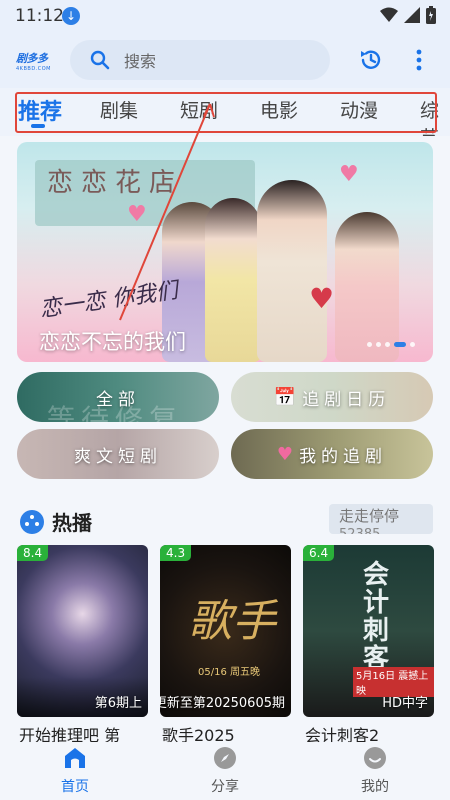 This screenshot has height=800, width=450. I want to click on video-card: 6.4 会计刺客 5月16日 震撼上映 HD中字, so click(368, 631).